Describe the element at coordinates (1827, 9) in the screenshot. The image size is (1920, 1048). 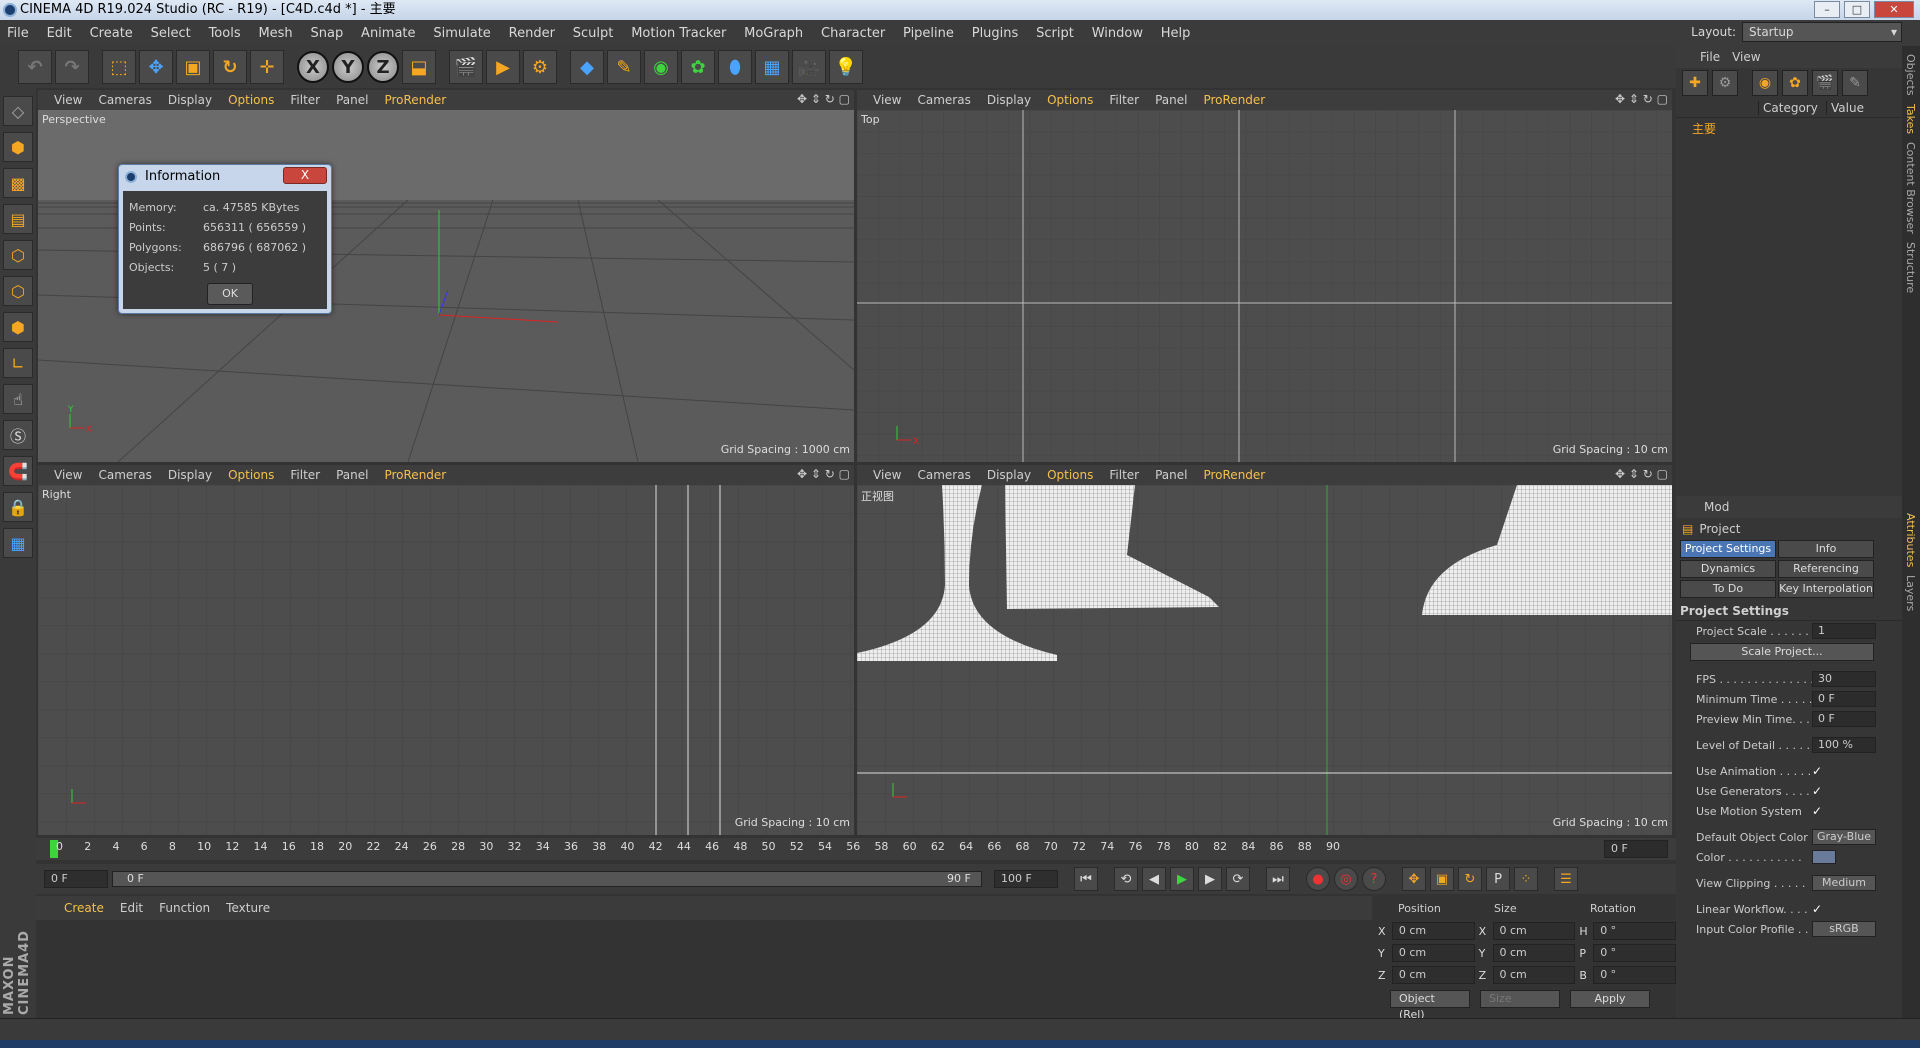
I see `minimize-button: –` at that location.